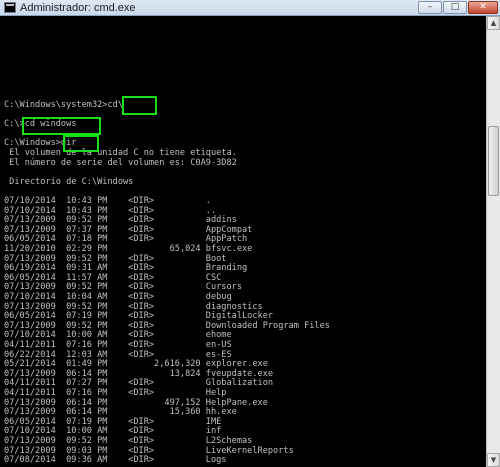 Image resolution: width=500 pixels, height=467 pixels. Describe the element at coordinates (455, 7) in the screenshot. I see `maximize-button: □` at that location.